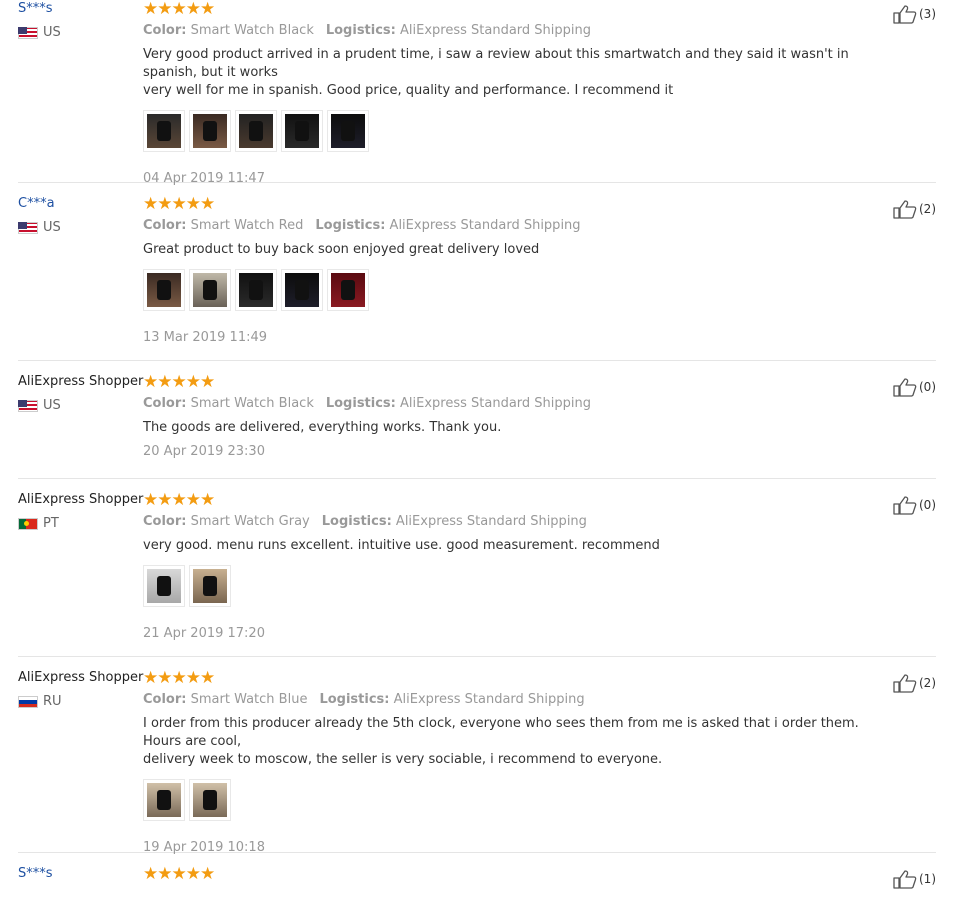  Describe the element at coordinates (80, 511) in the screenshot. I see `buyer-info: AliExpress Shopper PT` at that location.